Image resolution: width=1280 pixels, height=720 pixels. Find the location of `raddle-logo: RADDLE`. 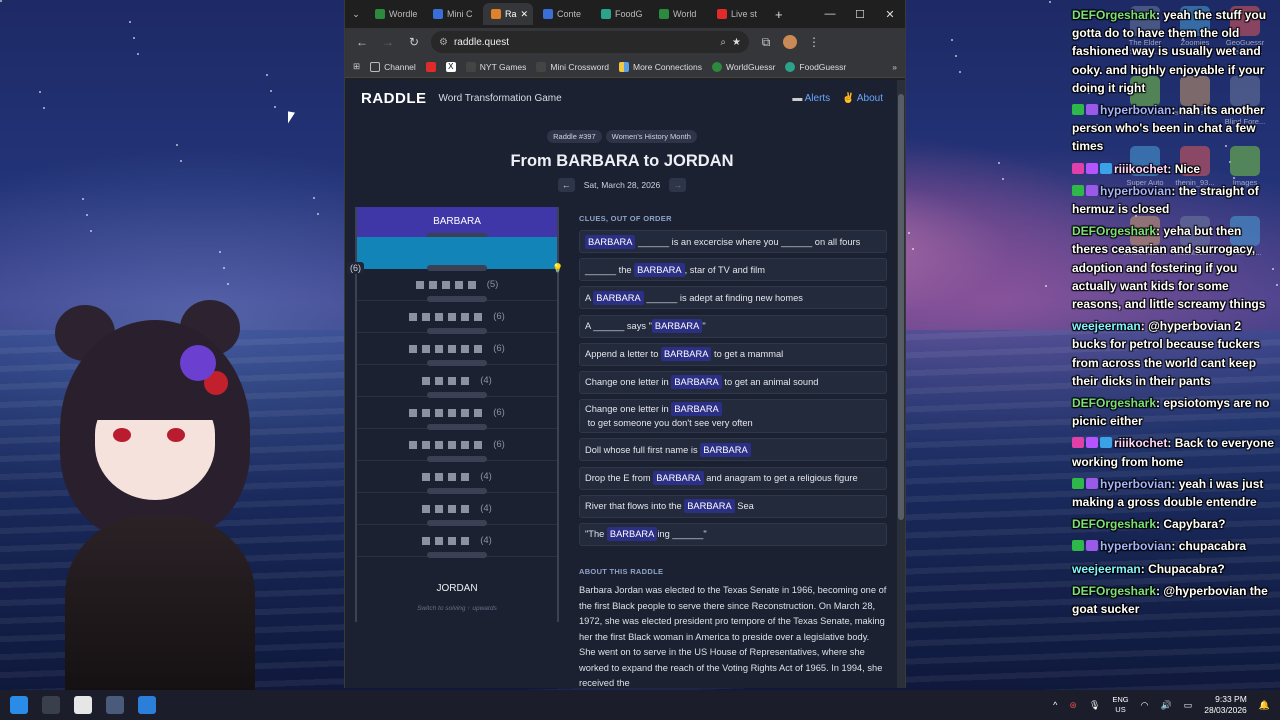

raddle-logo: RADDLE is located at coordinates (394, 98).